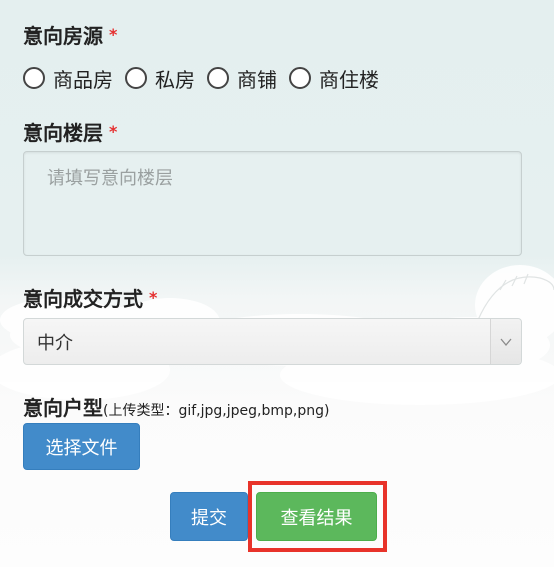  I want to click on radio-option-label: 商品房, so click(83, 79).